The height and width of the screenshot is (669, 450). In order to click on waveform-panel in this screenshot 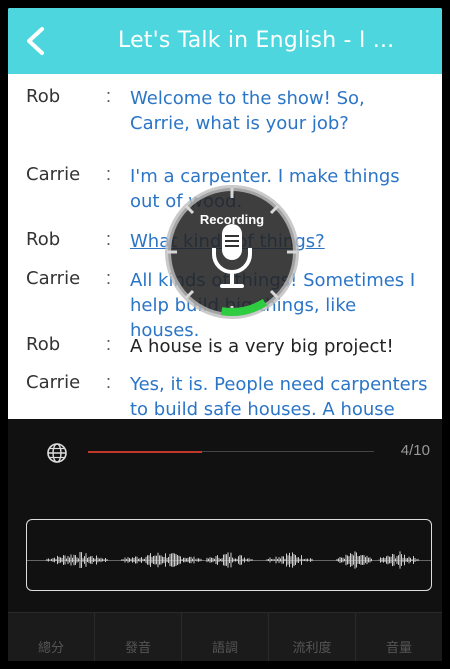, I will do `click(229, 555)`.